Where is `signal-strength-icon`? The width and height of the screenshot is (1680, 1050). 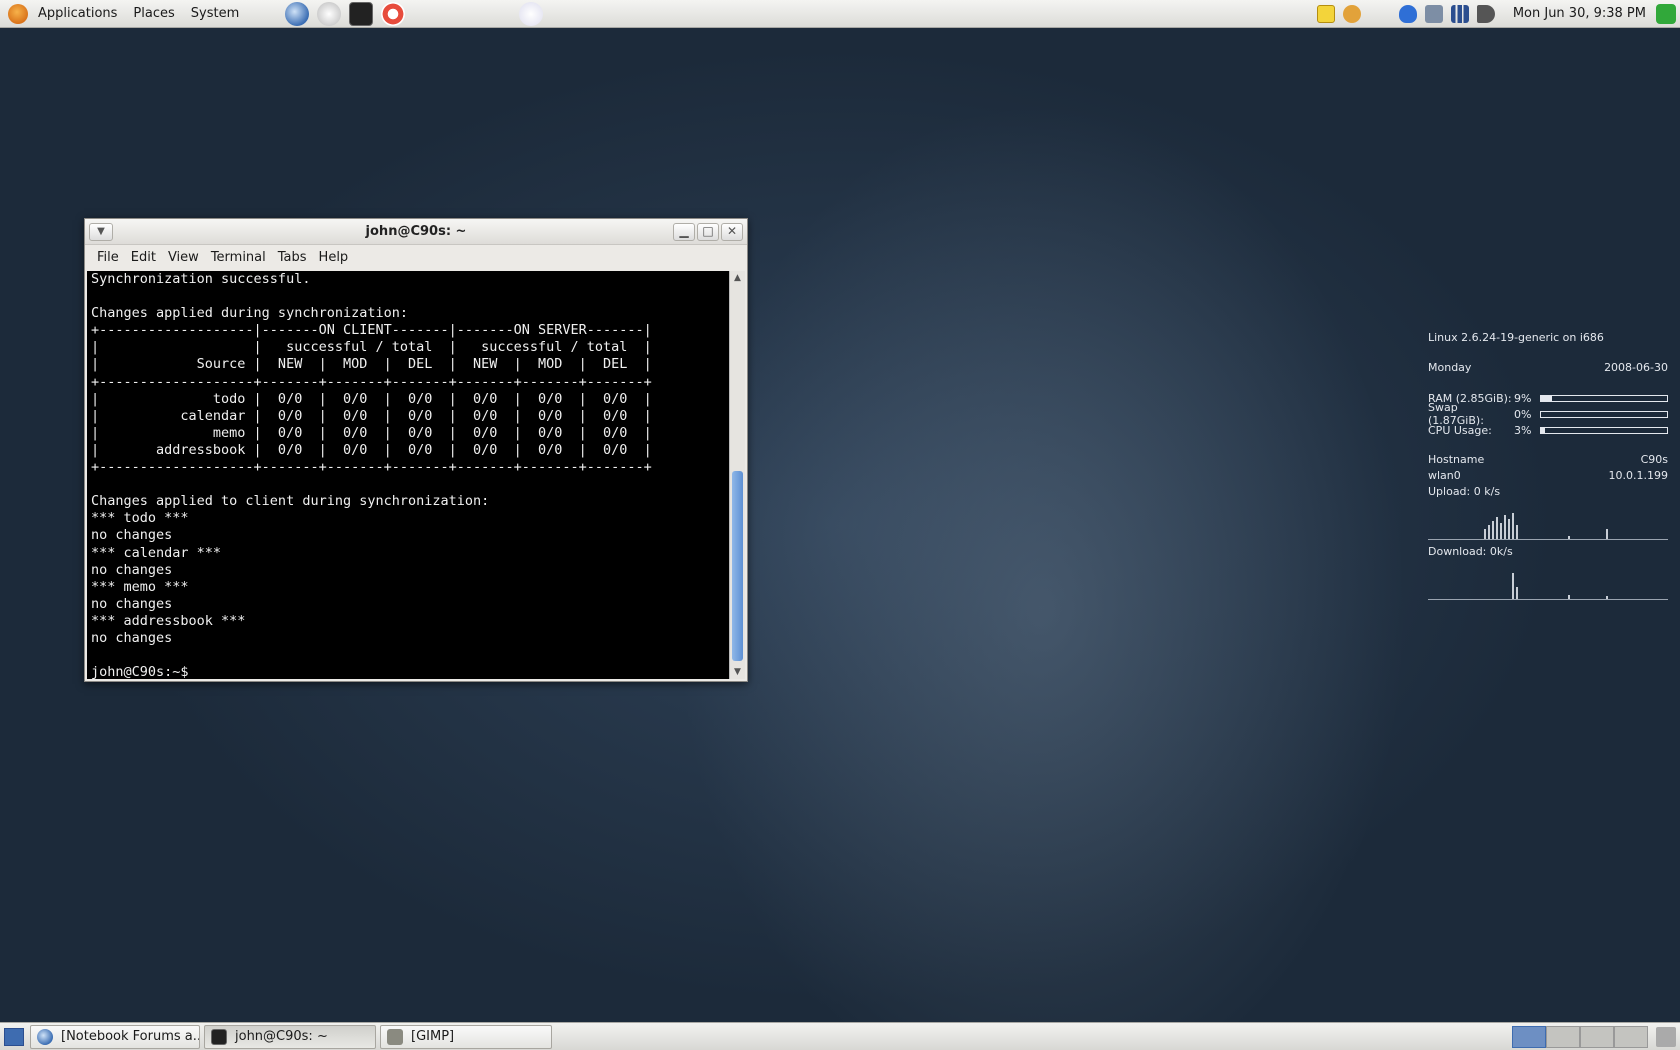 signal-strength-icon is located at coordinates (1459, 13).